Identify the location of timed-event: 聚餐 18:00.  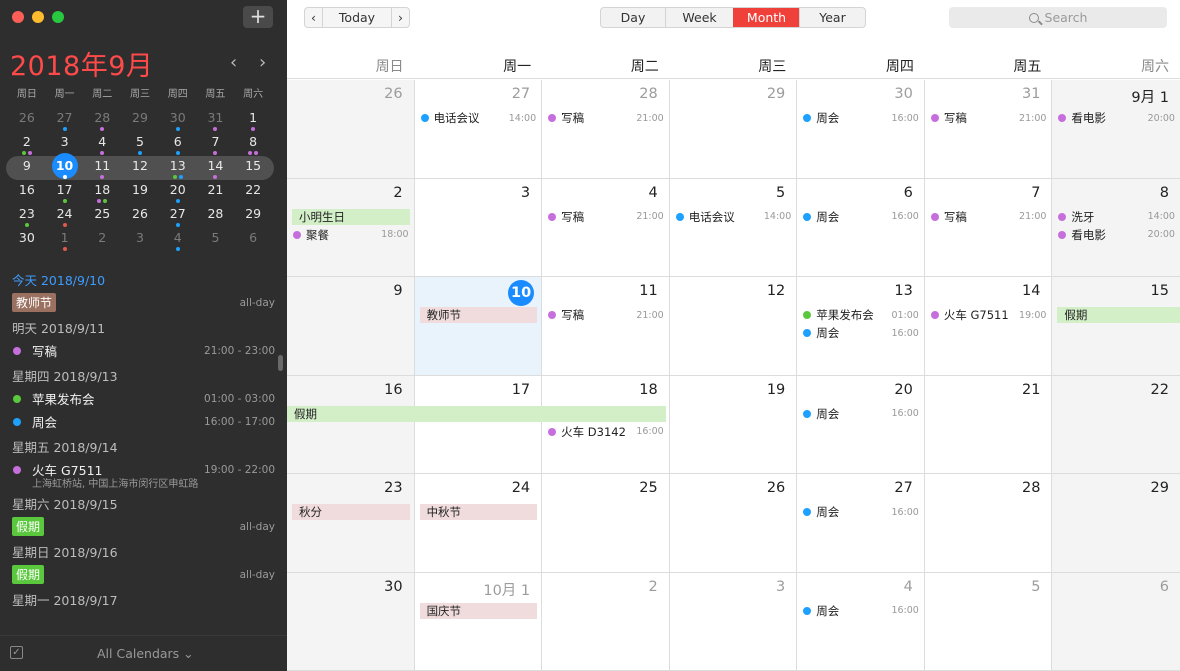
(351, 235).